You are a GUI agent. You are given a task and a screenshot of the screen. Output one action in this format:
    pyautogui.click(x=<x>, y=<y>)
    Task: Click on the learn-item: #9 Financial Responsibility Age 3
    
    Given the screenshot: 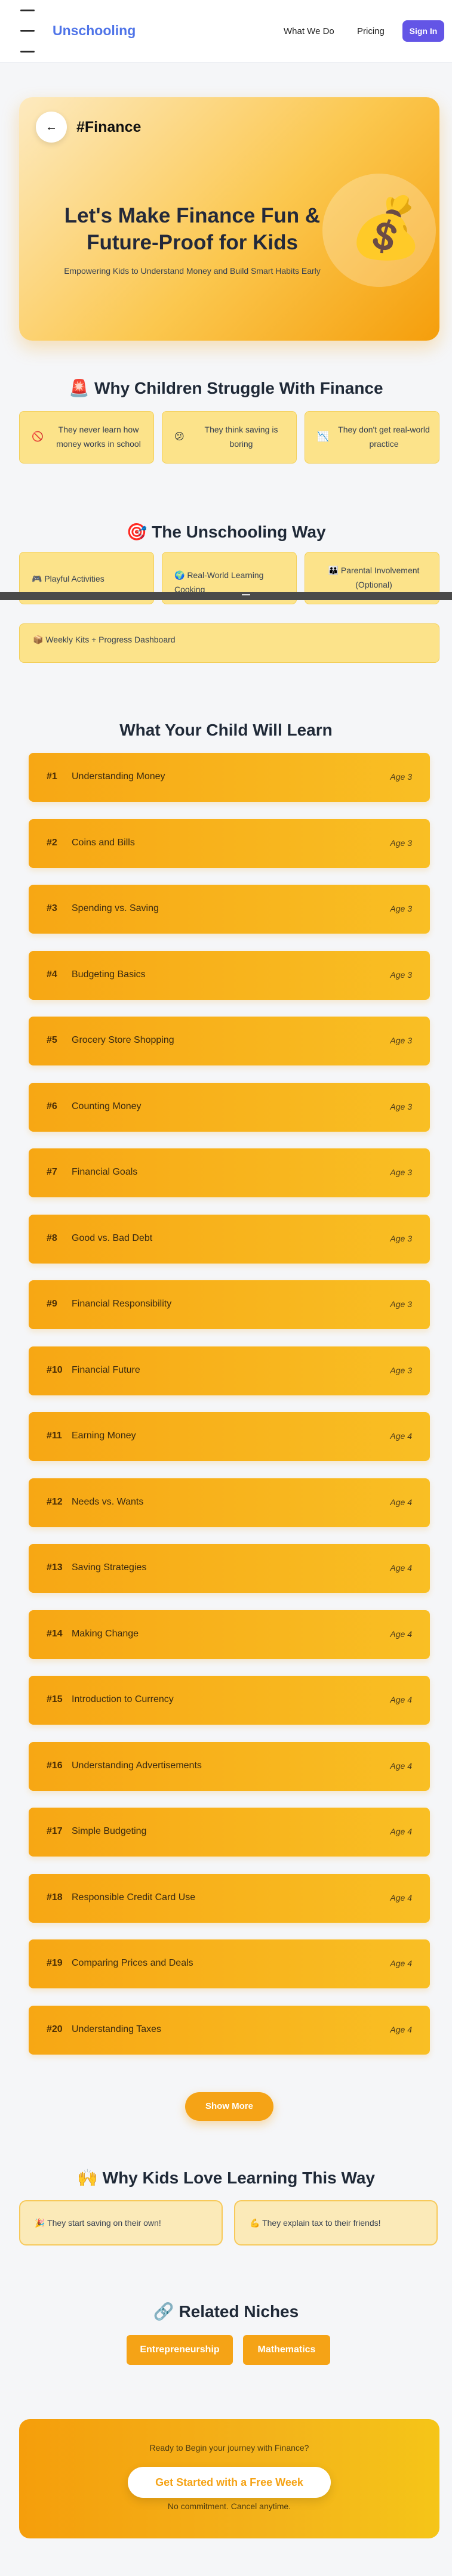 What is the action you would take?
    pyautogui.click(x=229, y=1305)
    